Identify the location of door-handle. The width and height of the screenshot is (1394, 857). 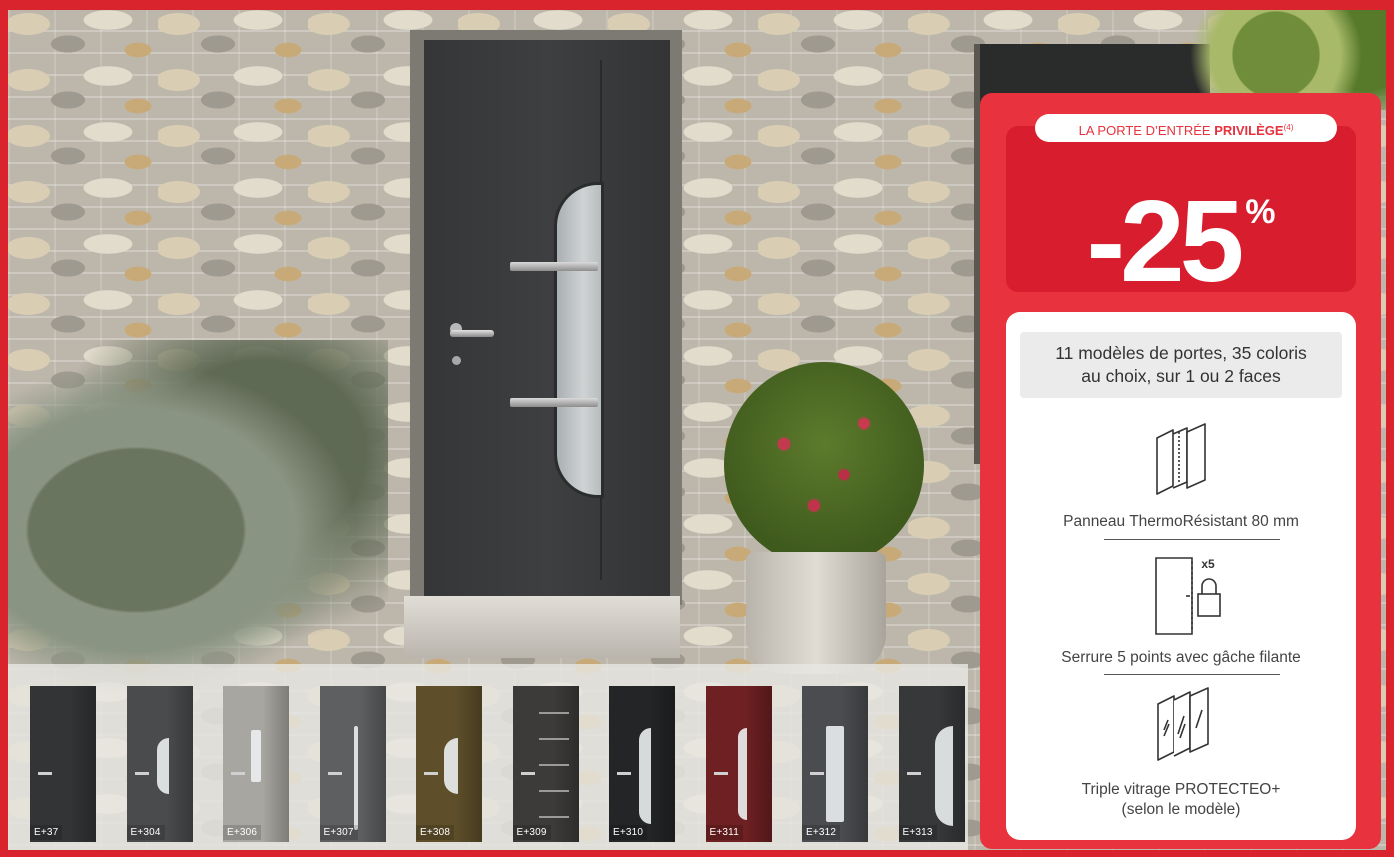
(472, 333).